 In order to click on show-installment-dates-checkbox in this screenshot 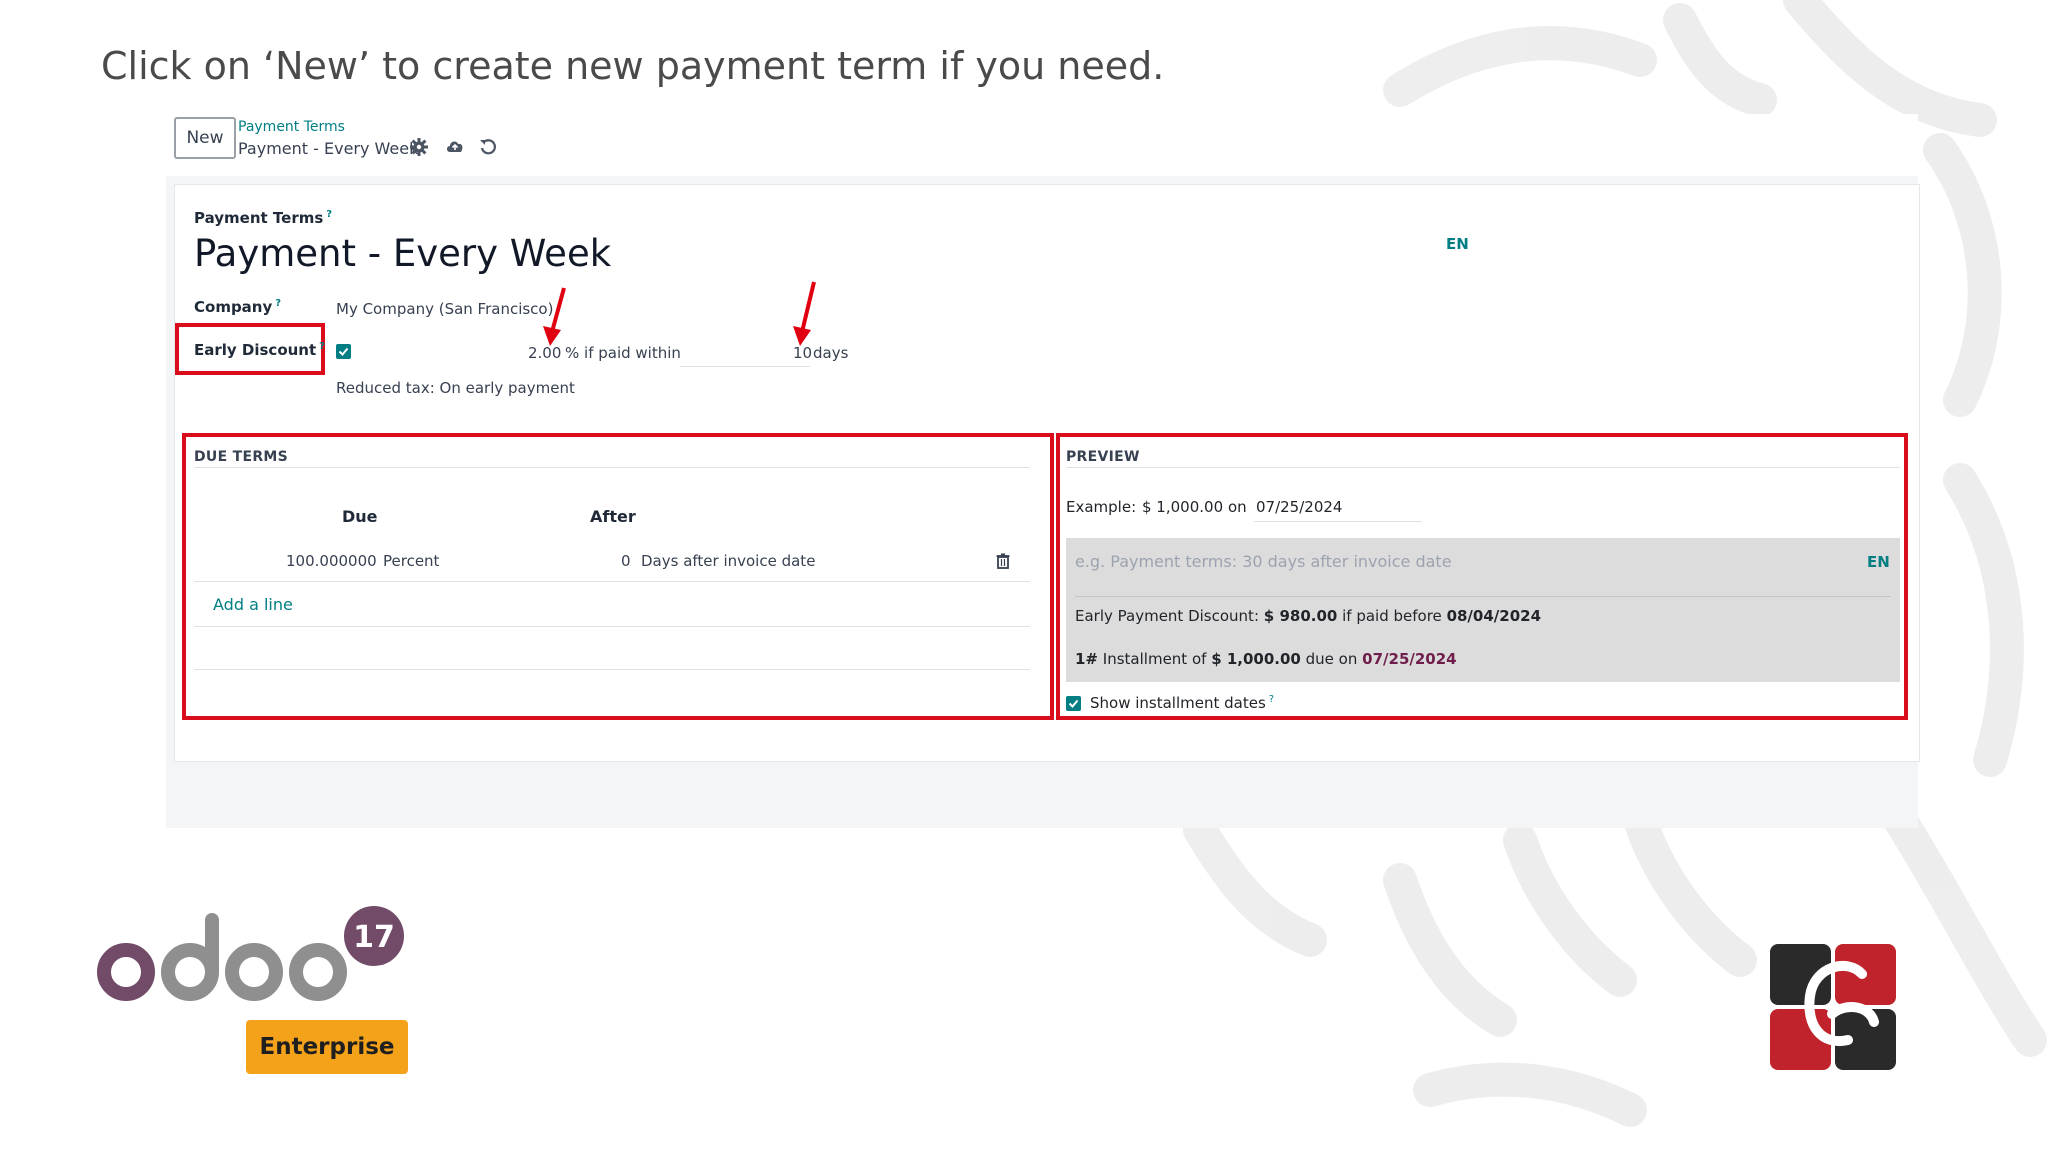, I will do `click(1073, 703)`.